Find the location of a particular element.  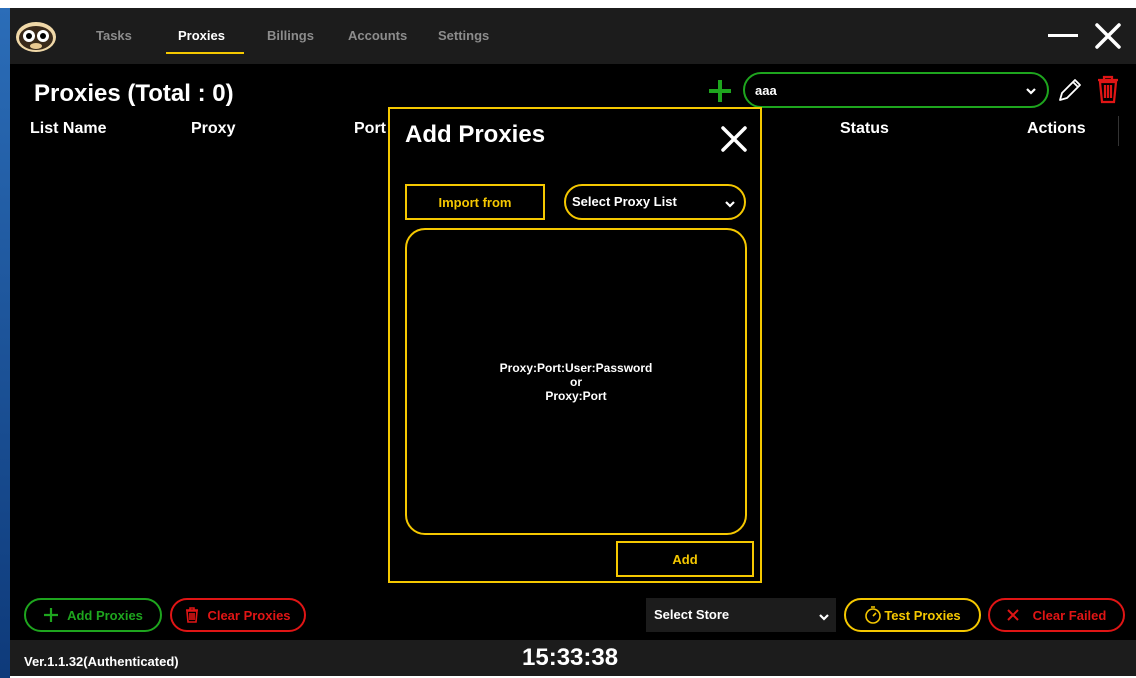

column-divider is located at coordinates (1118, 131).